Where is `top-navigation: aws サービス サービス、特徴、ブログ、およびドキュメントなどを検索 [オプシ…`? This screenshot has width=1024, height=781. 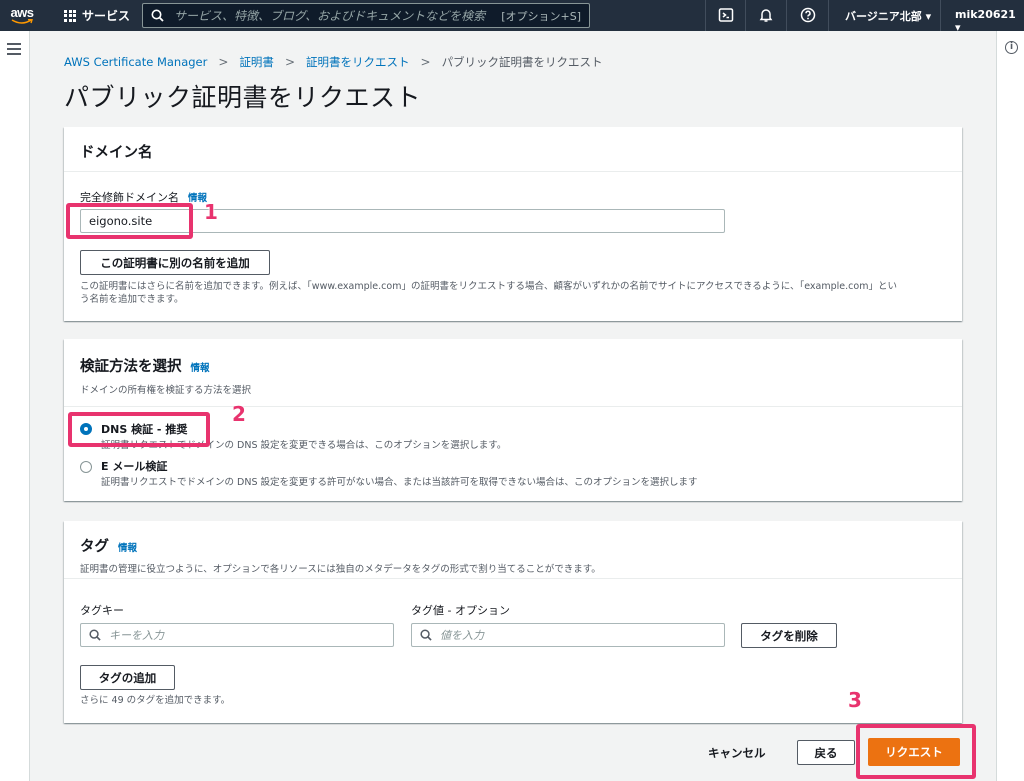
top-navigation: aws サービス サービス、特徴、ブログ、およびドキュメントなどを検索 [オプシ… is located at coordinates (512, 17).